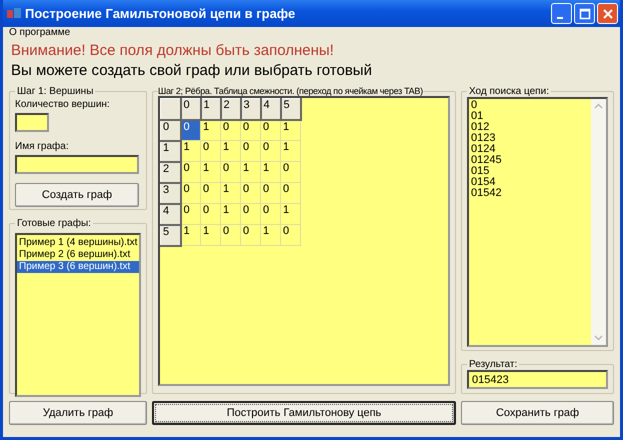 The width and height of the screenshot is (623, 440). What do you see at coordinates (78, 255) in the screenshot?
I see `list-item: Пример 2 (6 вершин).txt` at bounding box center [78, 255].